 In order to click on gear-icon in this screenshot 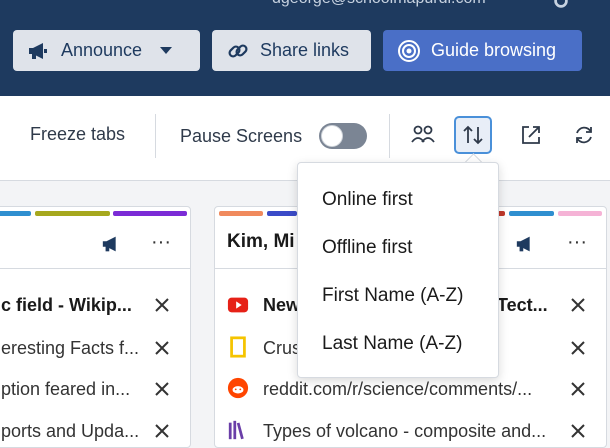, I will do `click(561, 5)`.